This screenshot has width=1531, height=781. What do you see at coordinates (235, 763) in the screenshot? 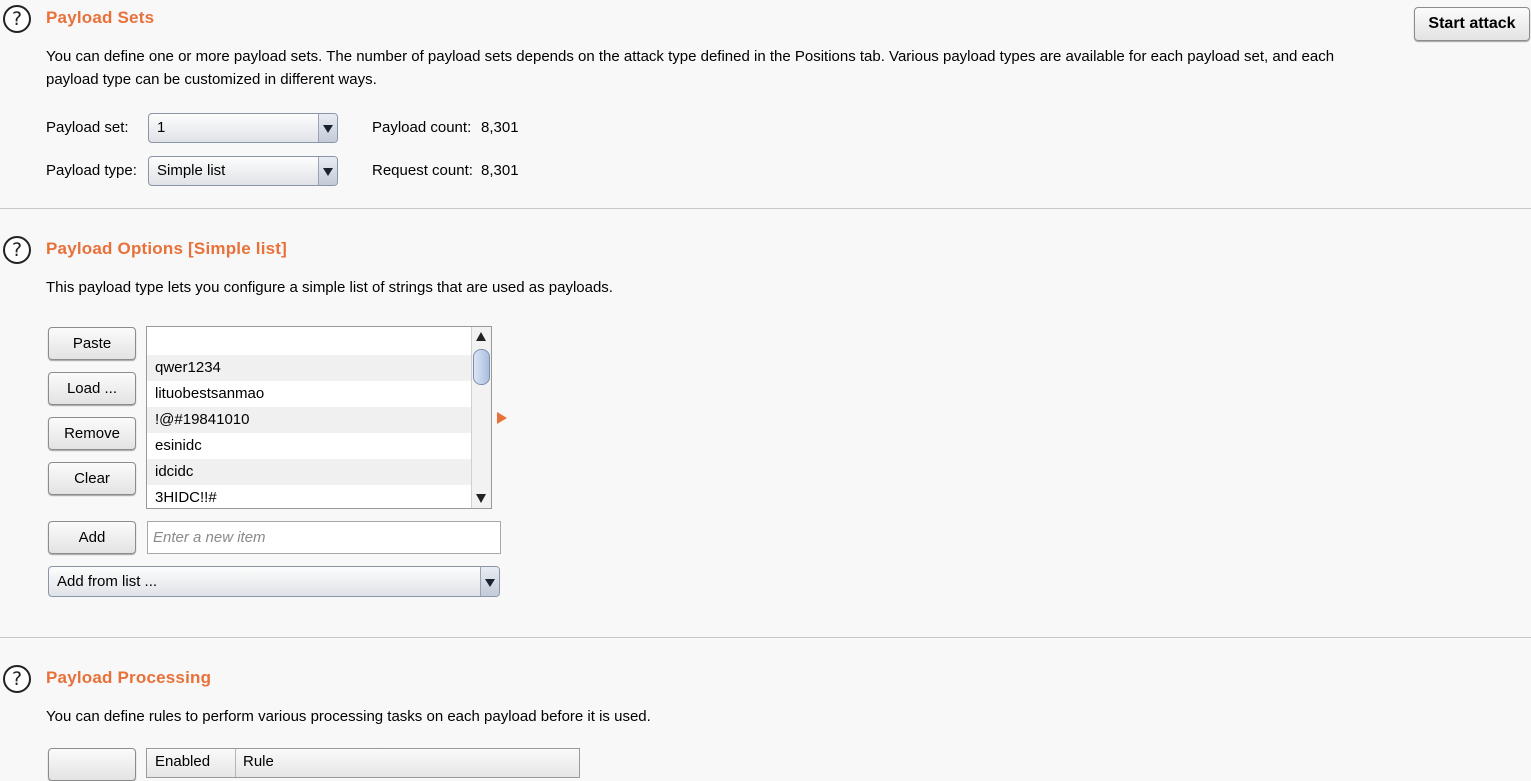
I see `column-separator` at bounding box center [235, 763].